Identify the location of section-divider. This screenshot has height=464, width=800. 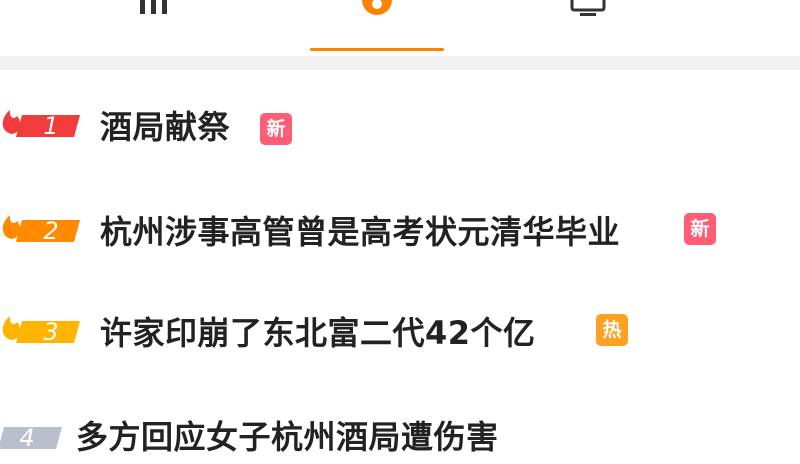
(400, 63).